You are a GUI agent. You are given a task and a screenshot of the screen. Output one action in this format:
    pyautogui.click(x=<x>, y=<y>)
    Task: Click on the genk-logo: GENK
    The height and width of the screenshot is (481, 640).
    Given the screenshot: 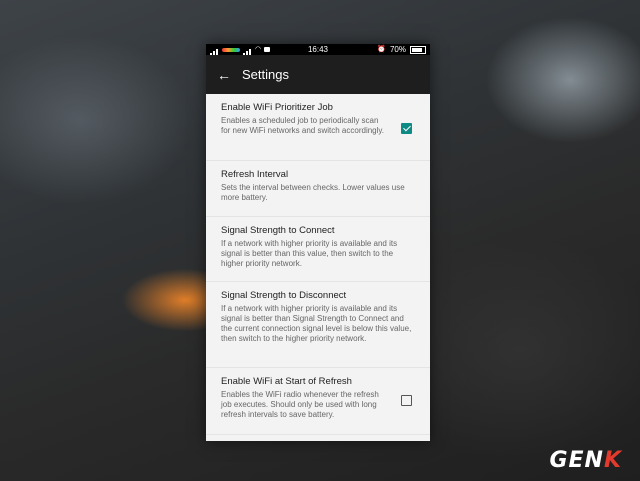 What is the action you would take?
    pyautogui.click(x=585, y=460)
    